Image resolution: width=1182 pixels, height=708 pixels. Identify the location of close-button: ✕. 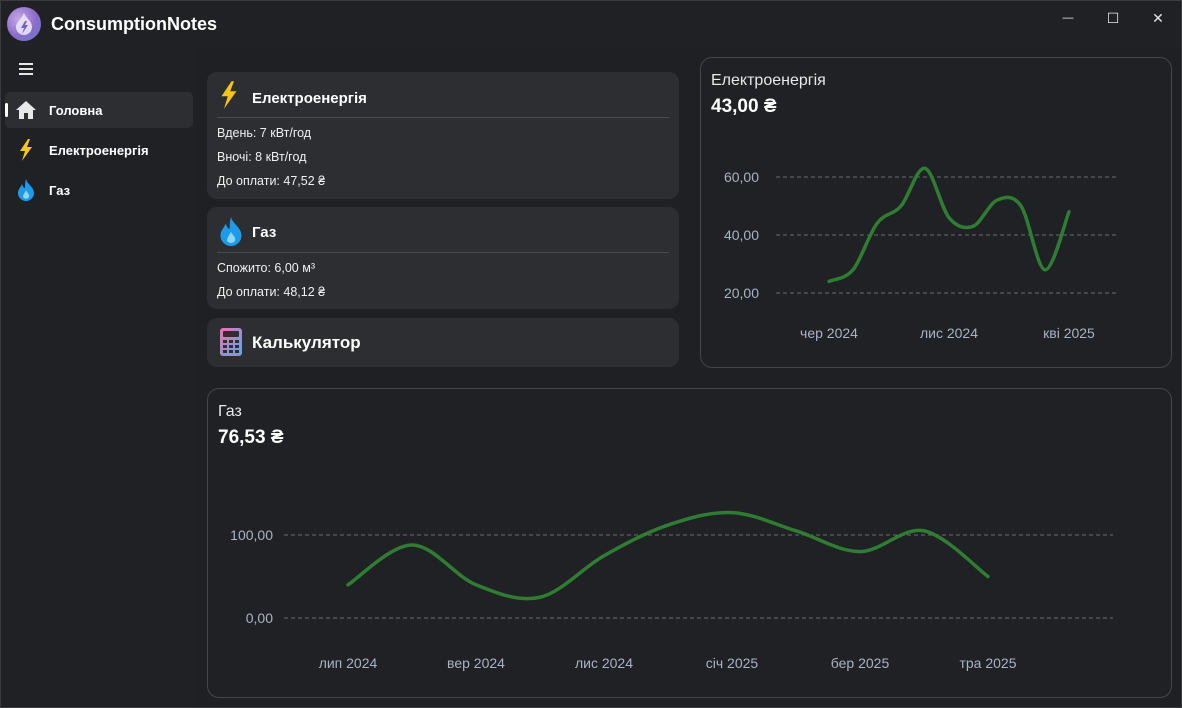
(1158, 18).